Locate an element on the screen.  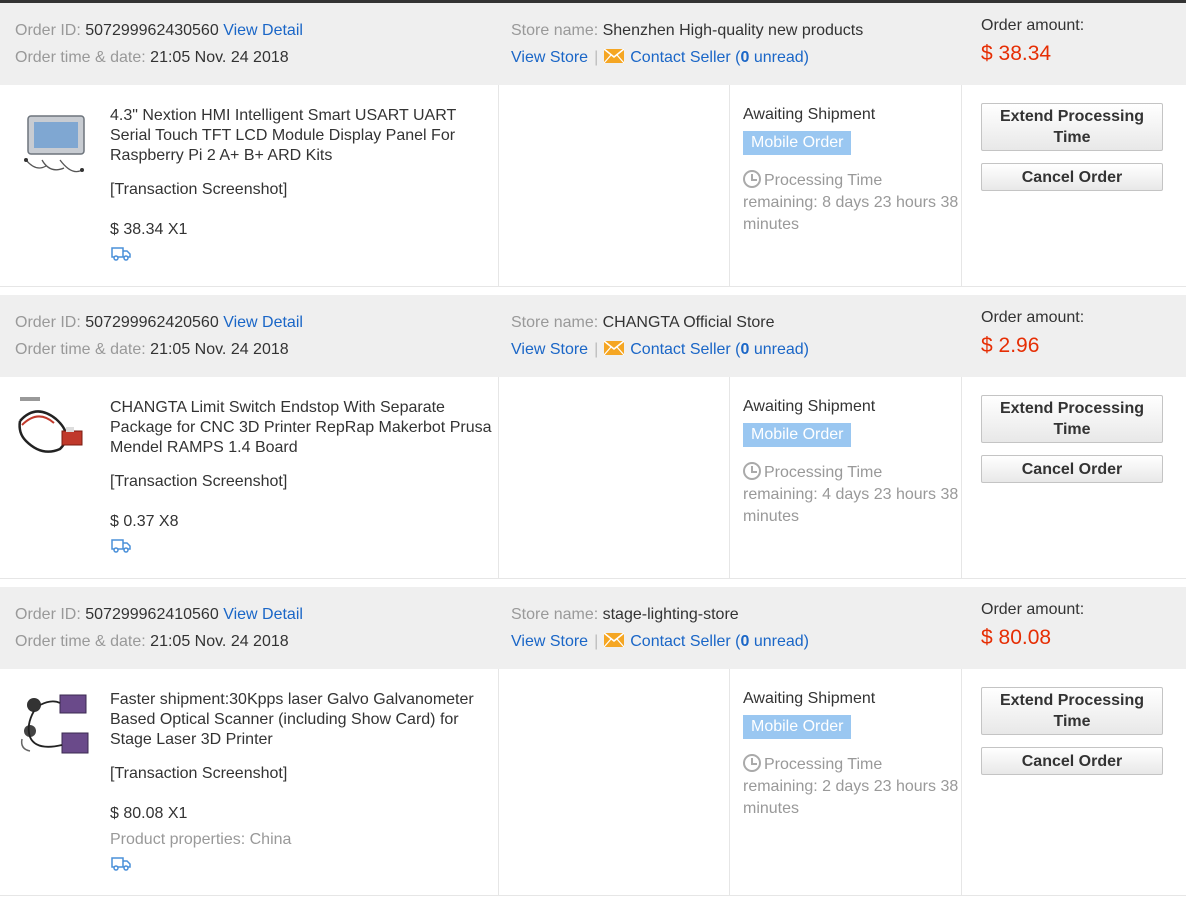
order-id: 507299962420560 is located at coordinates (152, 322).